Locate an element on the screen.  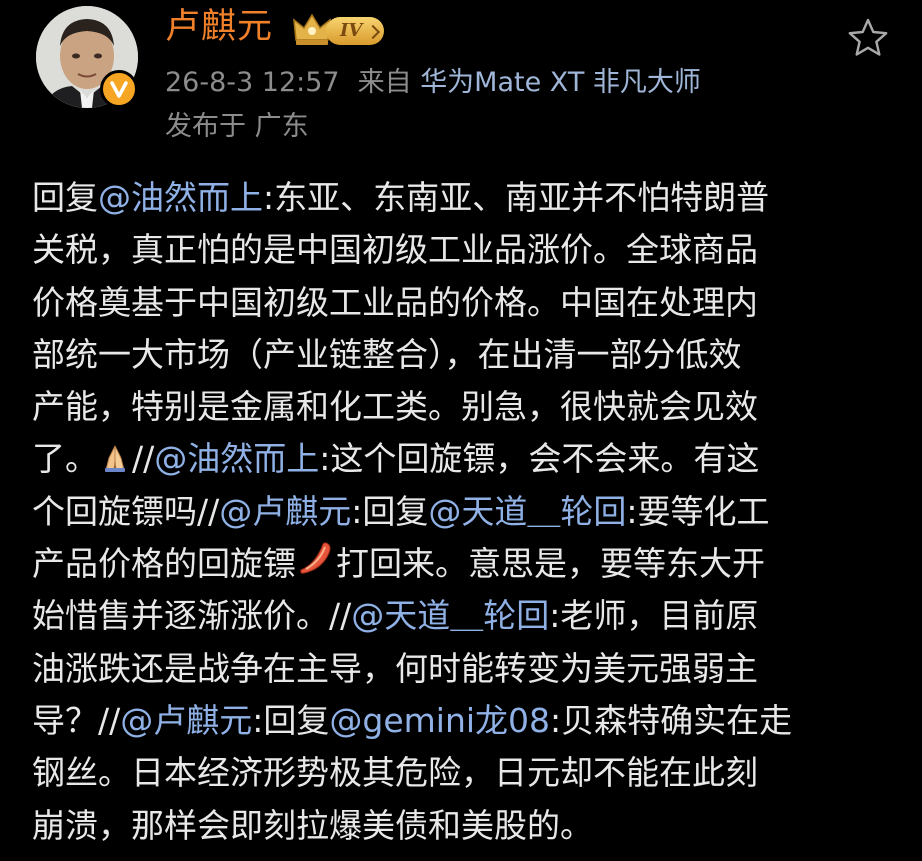
post-text: :东亚、东南亚、南亚并不怕特朗普 is located at coordinates (516, 197).